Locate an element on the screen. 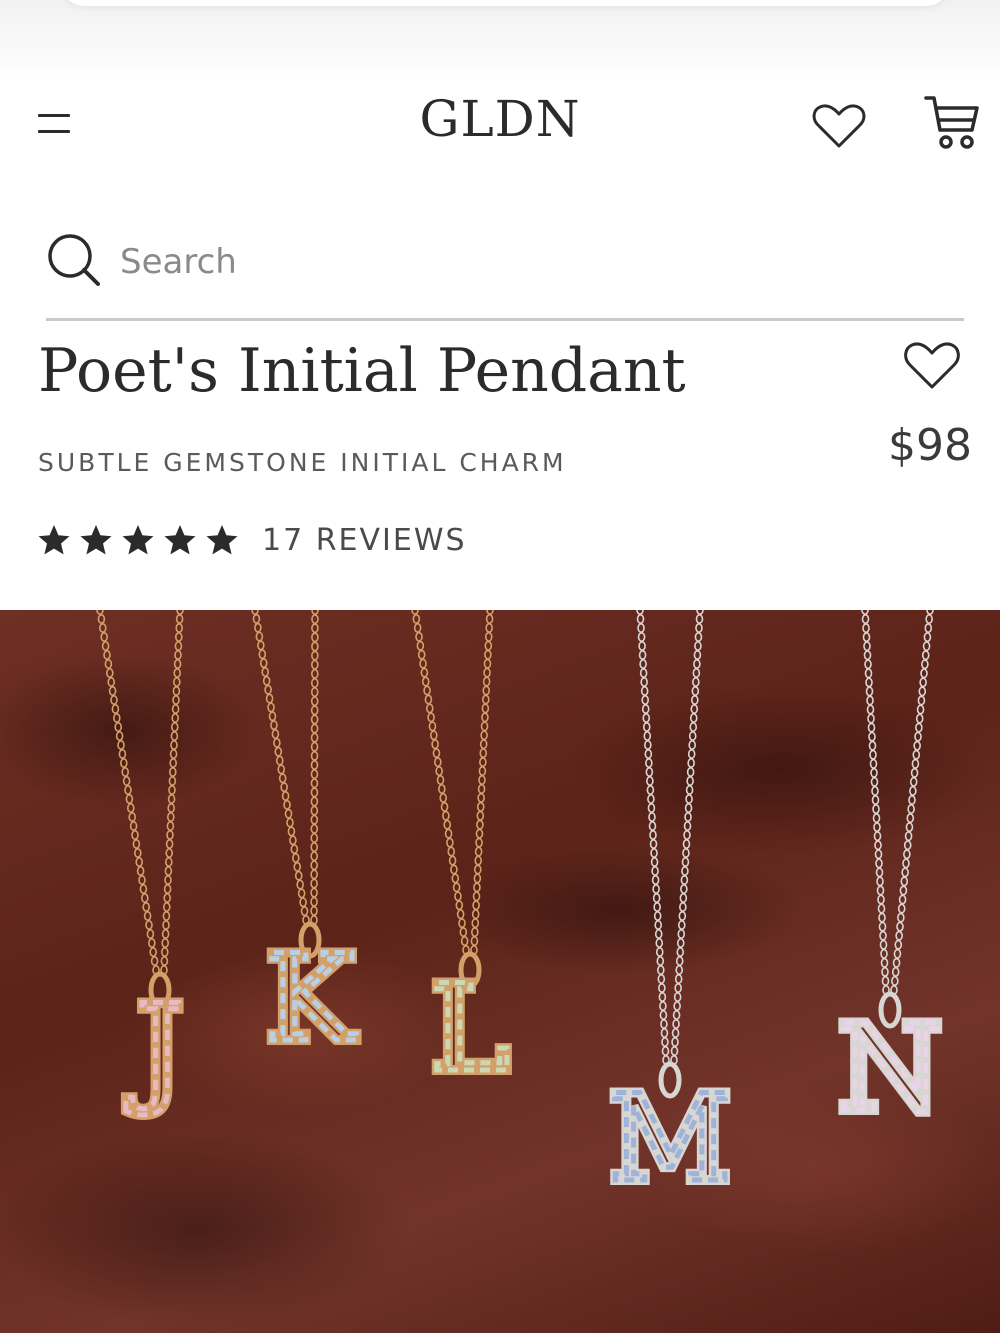 This screenshot has height=1333, width=1000. search-icon is located at coordinates (74, 260).